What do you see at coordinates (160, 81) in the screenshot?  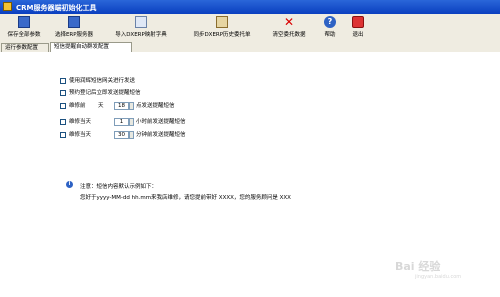 I see `option-sms-gateway: 使用润辉短信网关进行发送` at bounding box center [160, 81].